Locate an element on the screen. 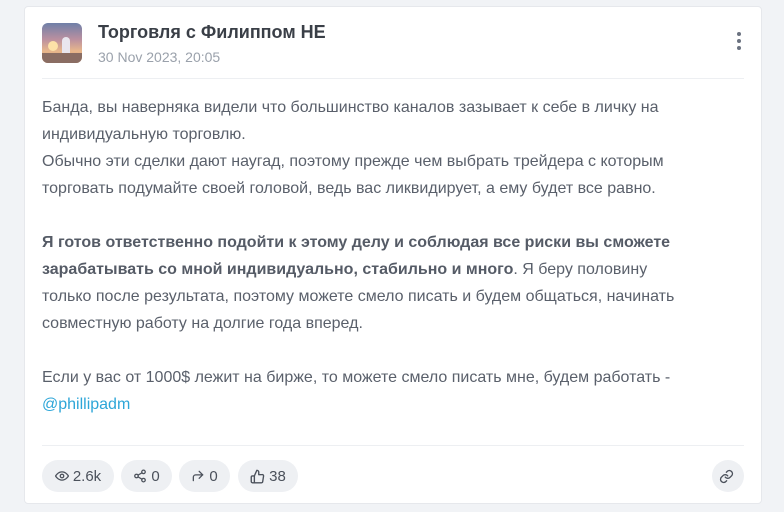 The height and width of the screenshot is (512, 784). link-icon is located at coordinates (726, 476).